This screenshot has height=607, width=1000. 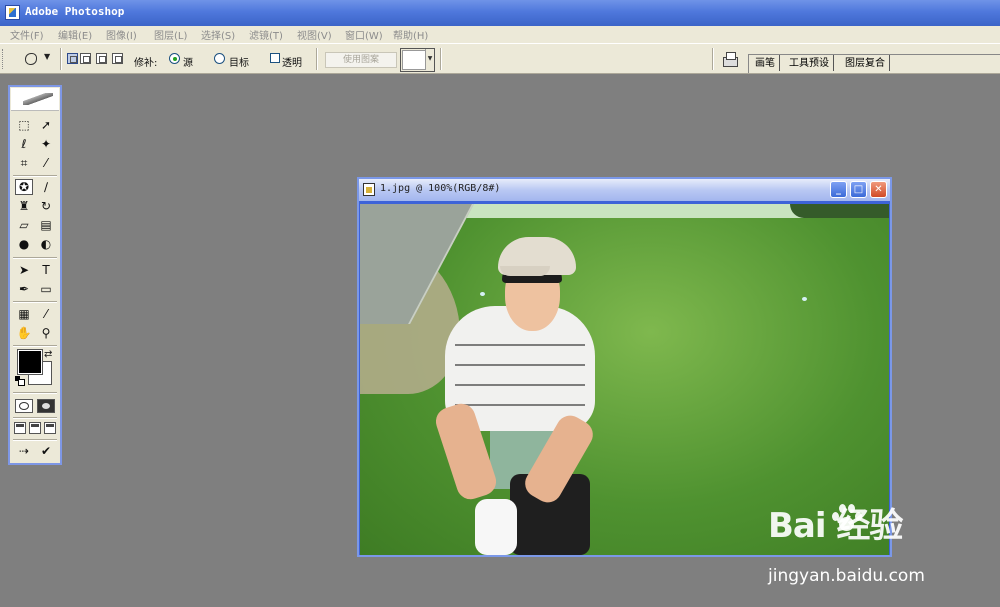 I want to click on notes-tool-icon: ▦, so click(x=24, y=314).